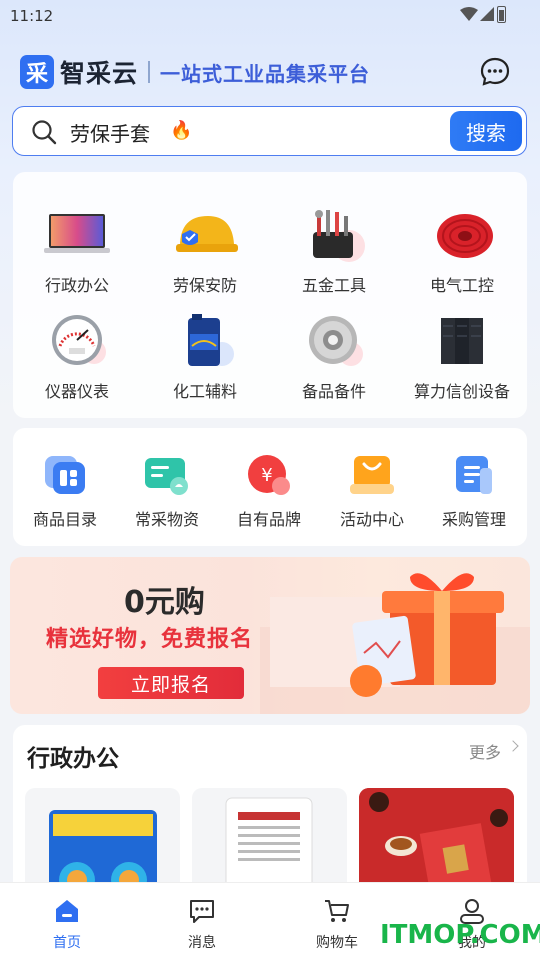 The height and width of the screenshot is (960, 540). What do you see at coordinates (150, 639) in the screenshot?
I see `banner-subtitle: 精选好物，免费报名` at bounding box center [150, 639].